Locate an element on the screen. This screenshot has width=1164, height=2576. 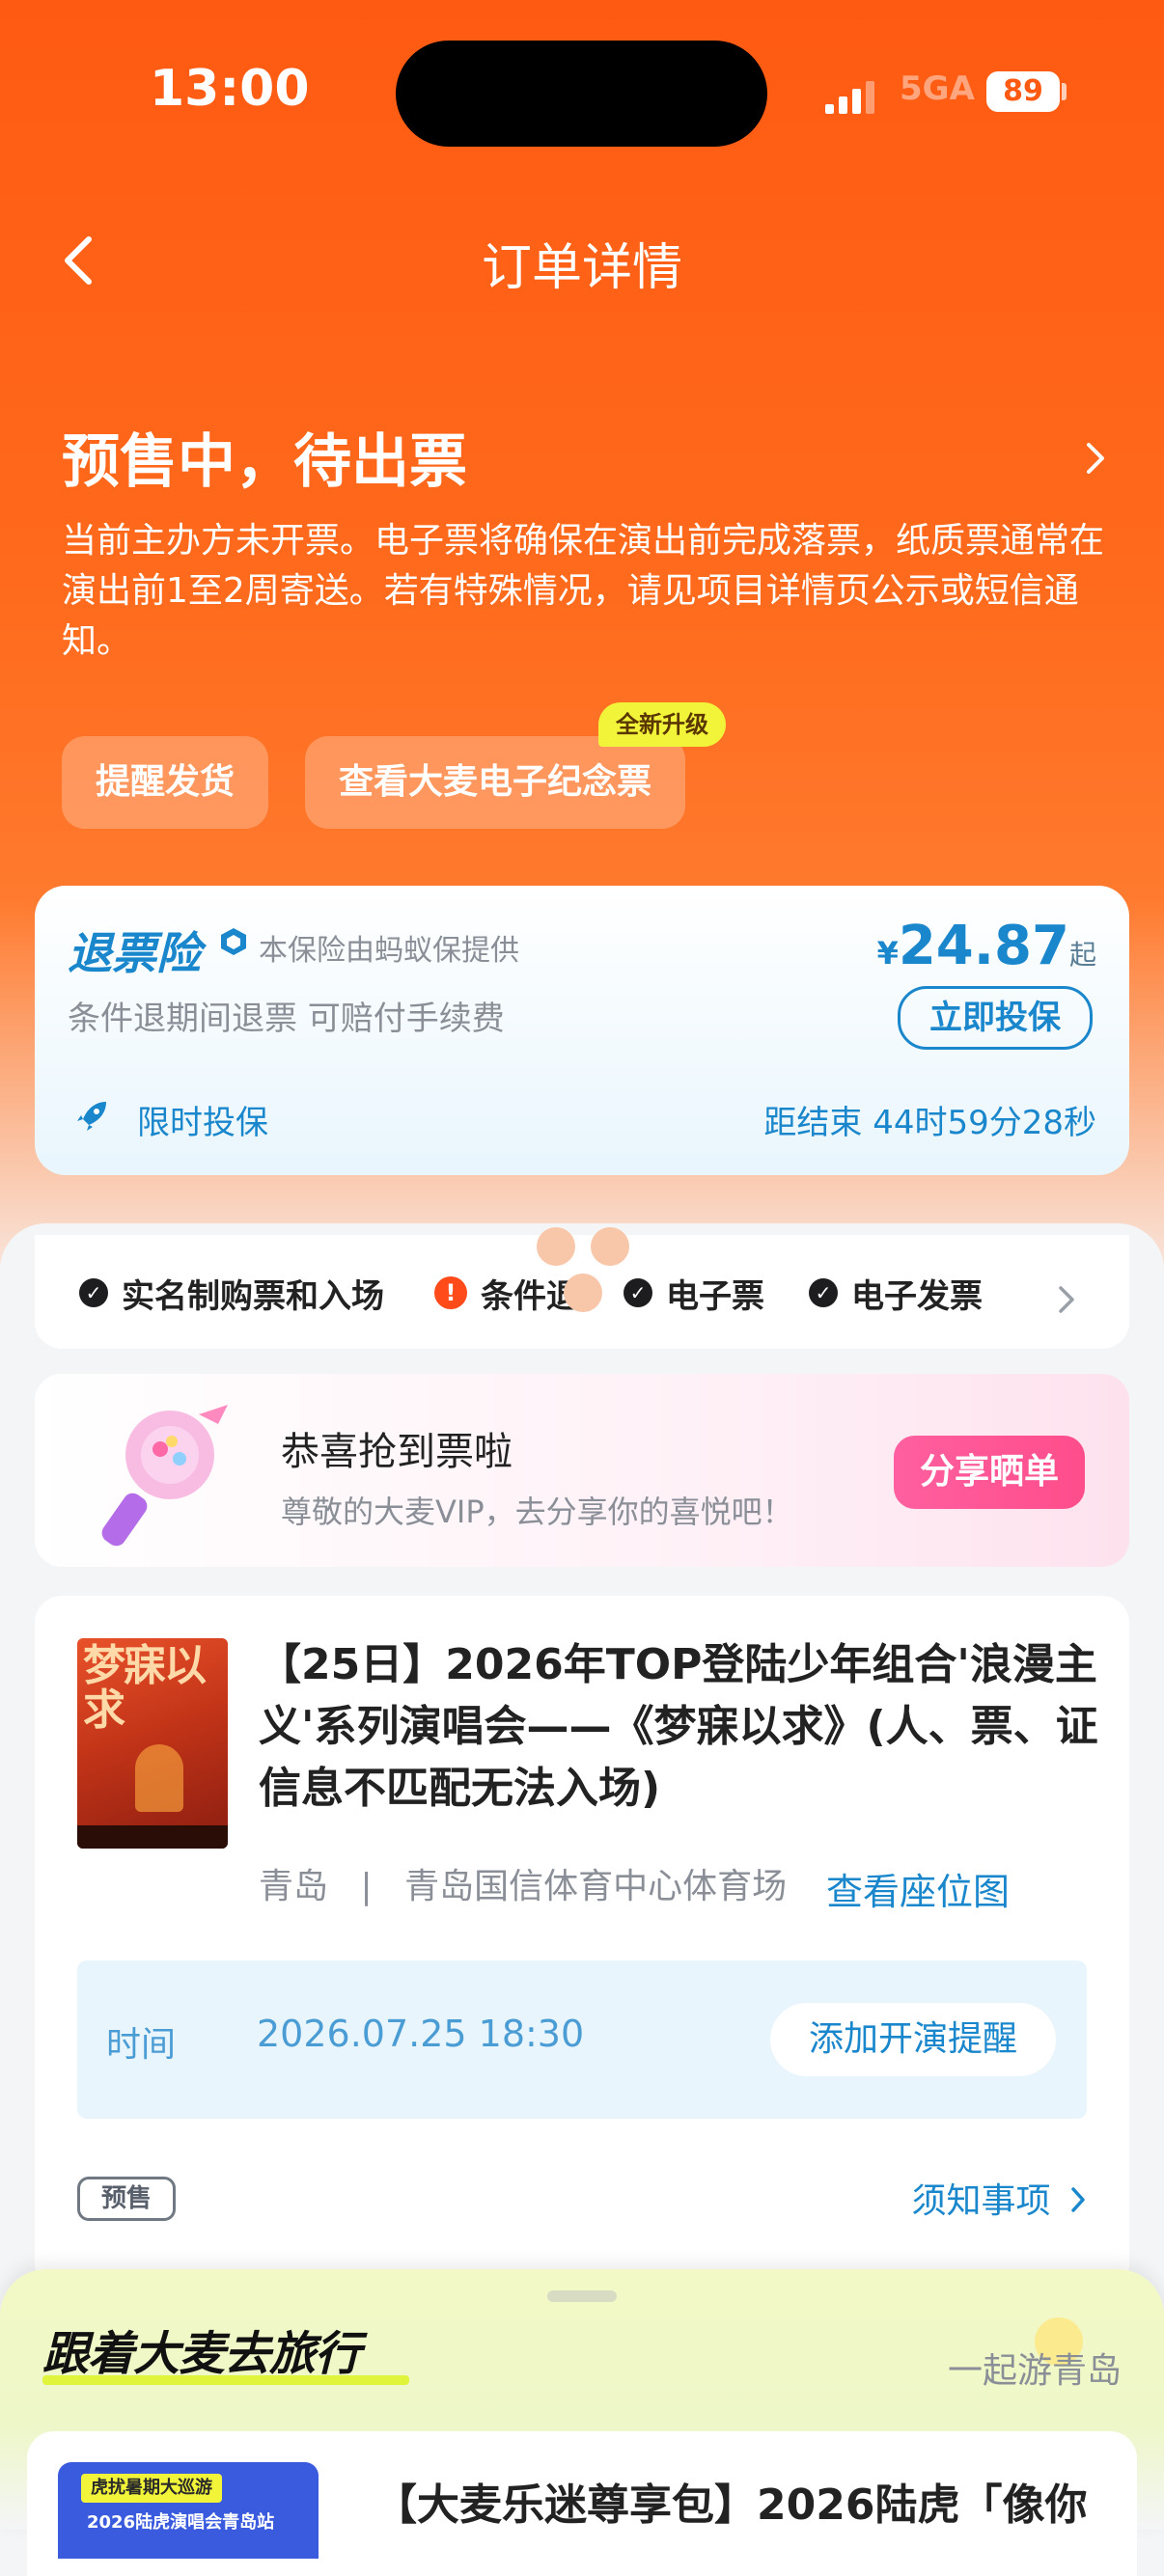
notice-link: 须知事项 is located at coordinates (1000, 2198).